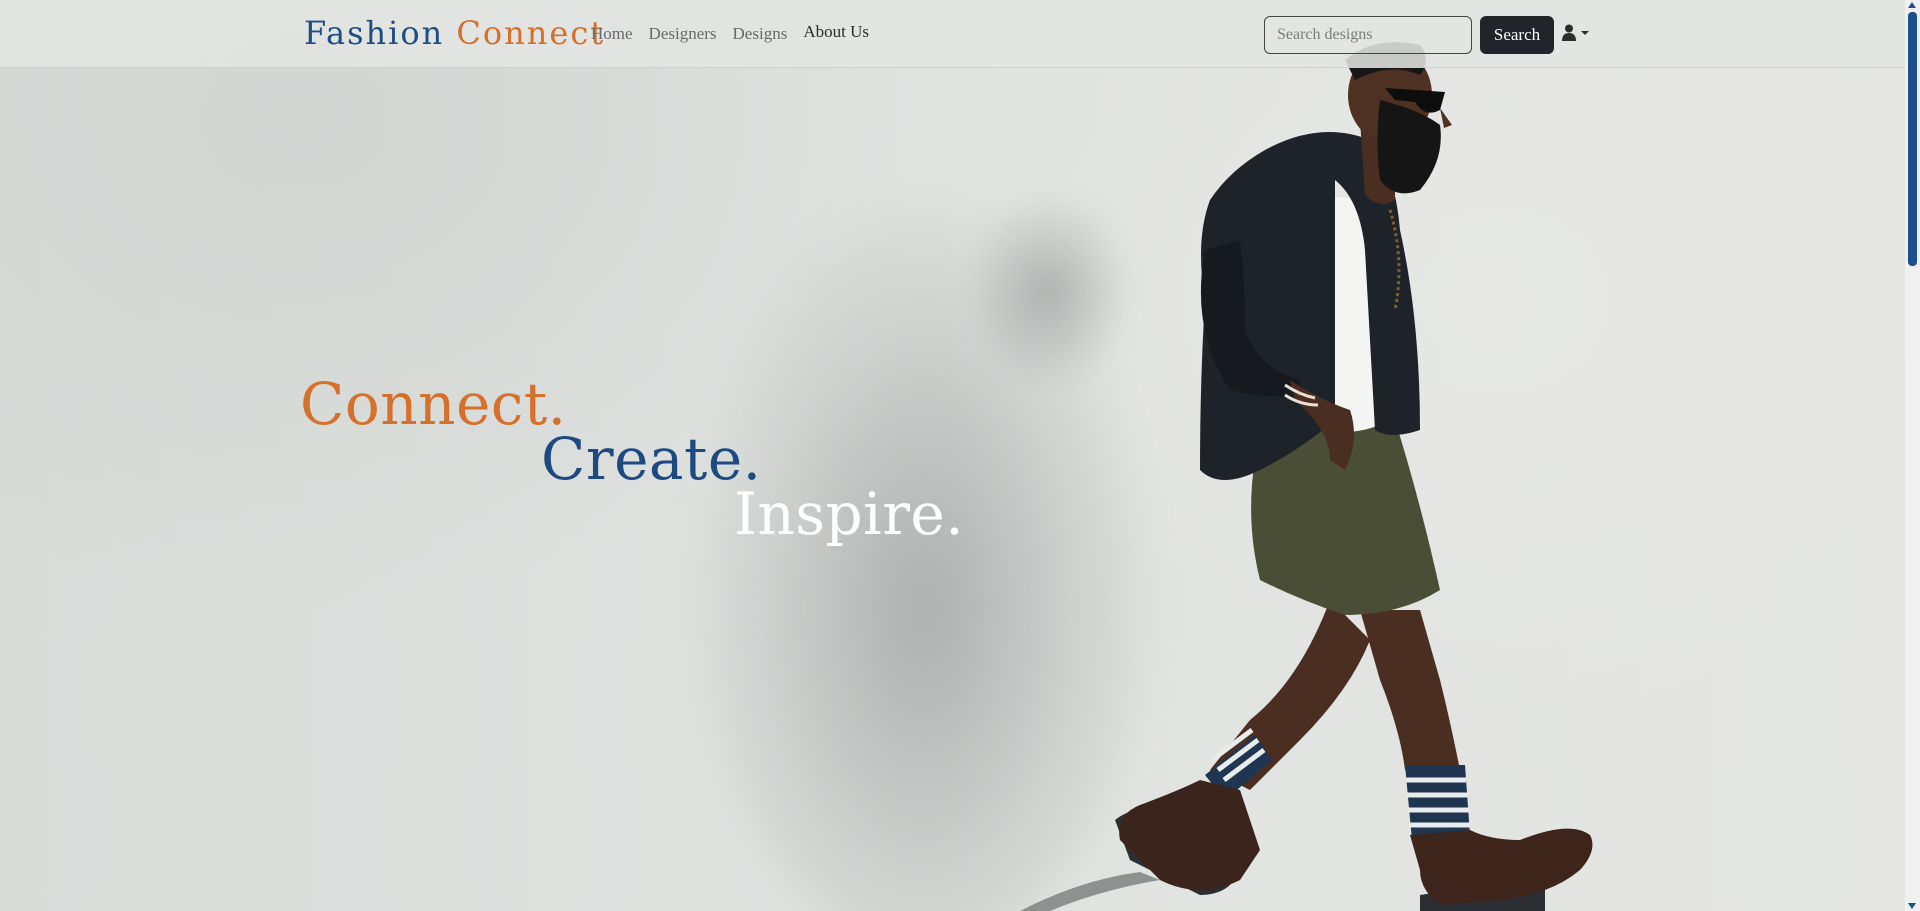 The height and width of the screenshot is (911, 1920). What do you see at coordinates (374, 33) in the screenshot?
I see `brand-part1: Fashion` at bounding box center [374, 33].